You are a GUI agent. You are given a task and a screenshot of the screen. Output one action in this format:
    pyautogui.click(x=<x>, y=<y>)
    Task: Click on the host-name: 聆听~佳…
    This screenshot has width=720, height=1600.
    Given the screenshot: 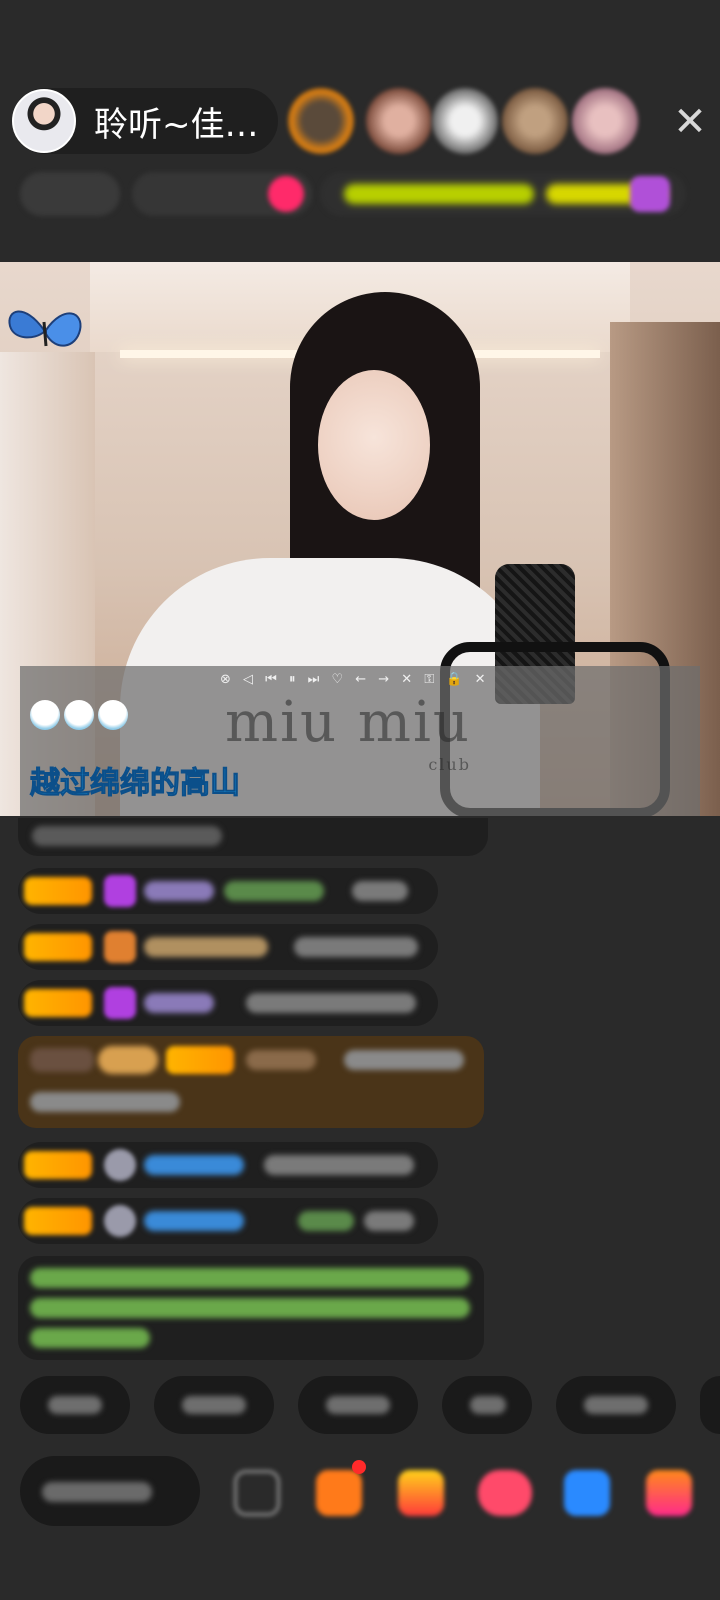 What is the action you would take?
    pyautogui.click(x=176, y=124)
    